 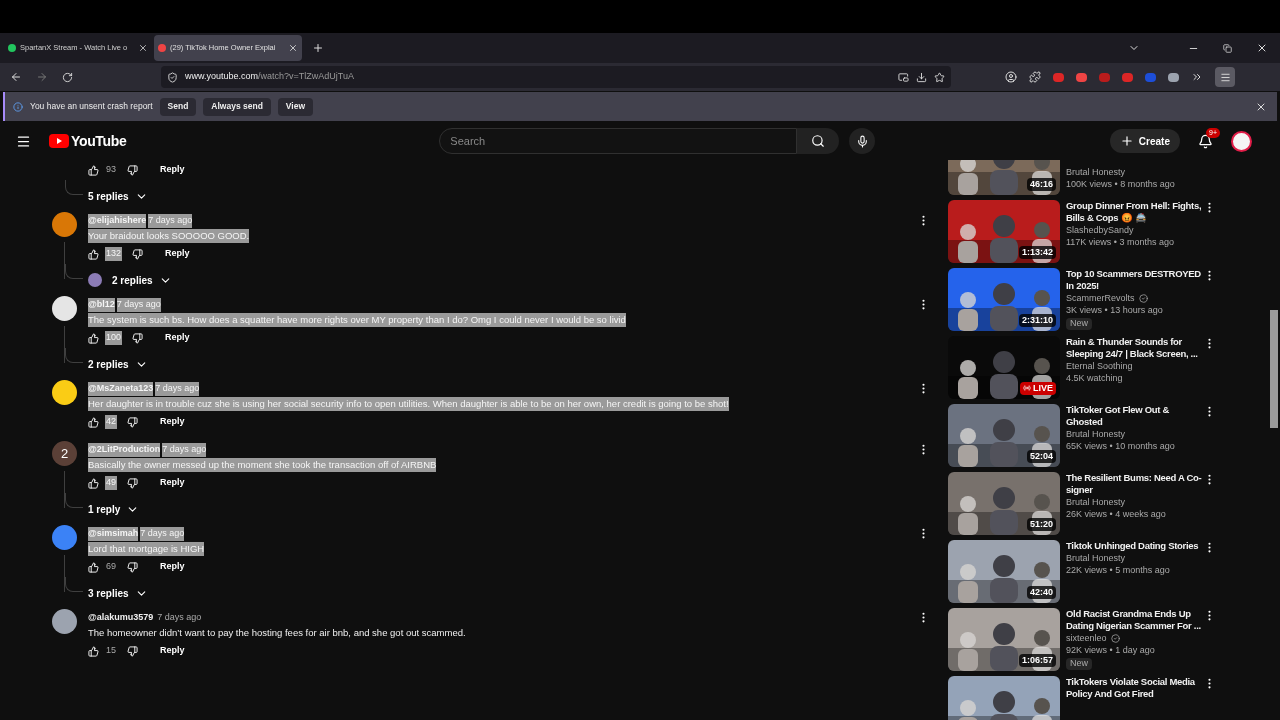 What do you see at coordinates (59, 141) in the screenshot?
I see `logo-icon` at bounding box center [59, 141].